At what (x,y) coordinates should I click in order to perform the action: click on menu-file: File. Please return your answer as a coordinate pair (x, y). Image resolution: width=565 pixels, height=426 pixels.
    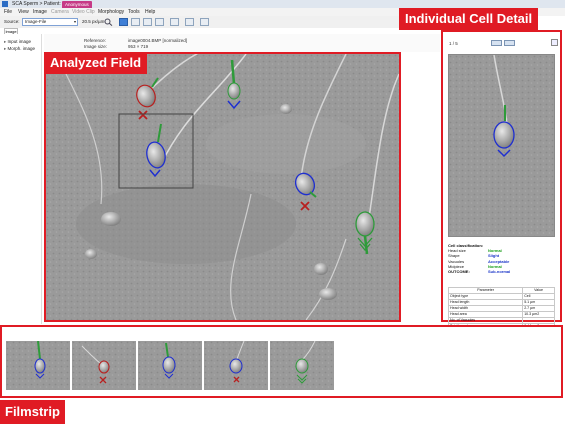
    Looking at the image, I should click on (8, 12).